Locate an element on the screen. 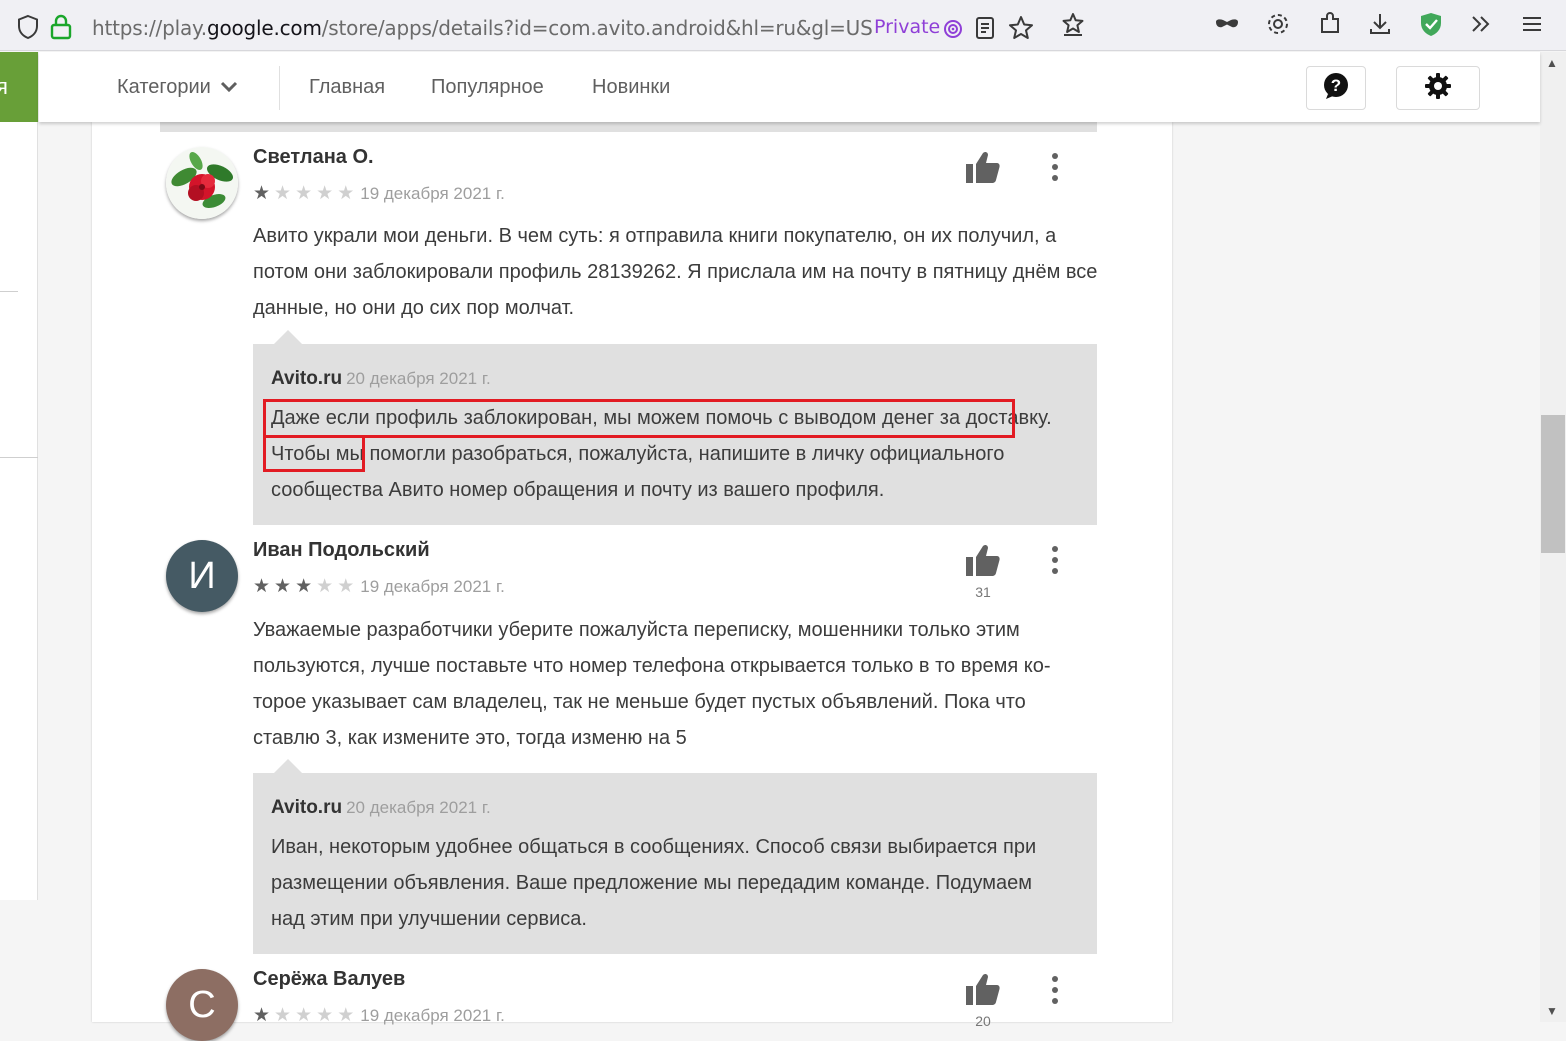 The height and width of the screenshot is (1041, 1566). avatar: И is located at coordinates (202, 576).